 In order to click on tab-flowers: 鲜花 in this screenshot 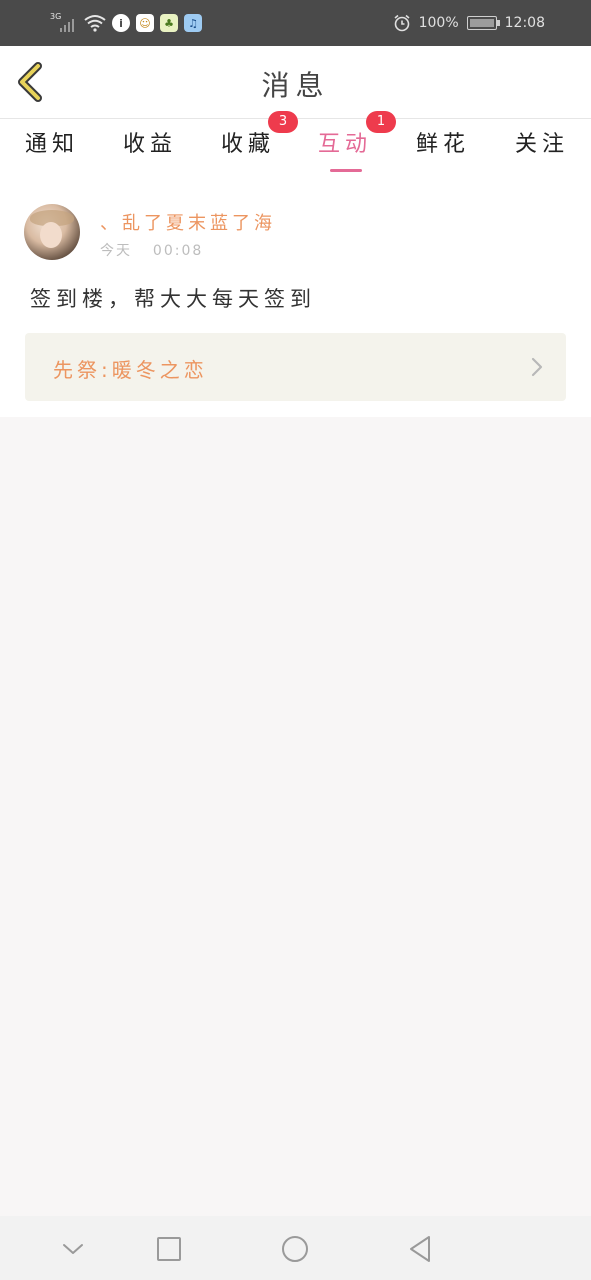, I will do `click(443, 149)`.